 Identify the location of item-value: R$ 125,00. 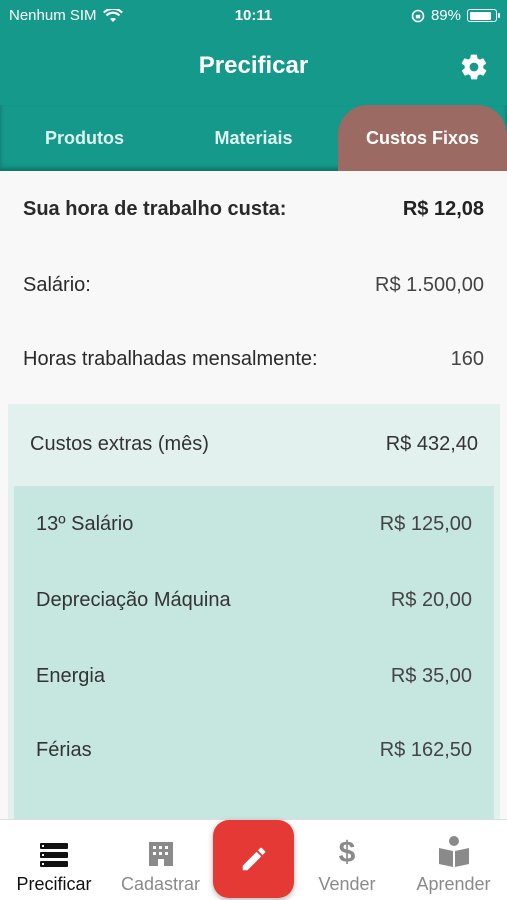
(425, 523).